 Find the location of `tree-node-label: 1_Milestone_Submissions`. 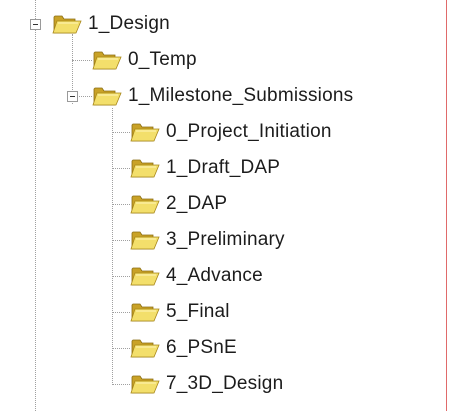

tree-node-label: 1_Milestone_Submissions is located at coordinates (241, 95).